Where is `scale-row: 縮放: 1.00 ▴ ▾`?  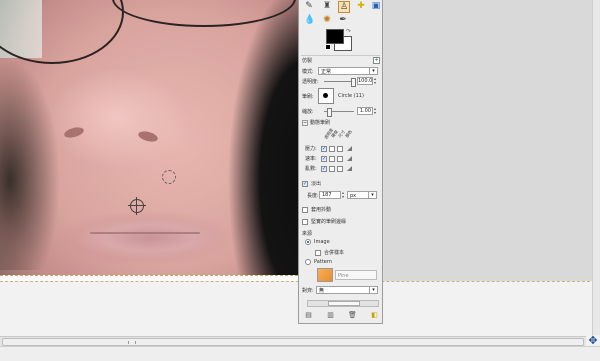 scale-row: 縮放: 1.00 ▴ ▾ is located at coordinates (339, 112).